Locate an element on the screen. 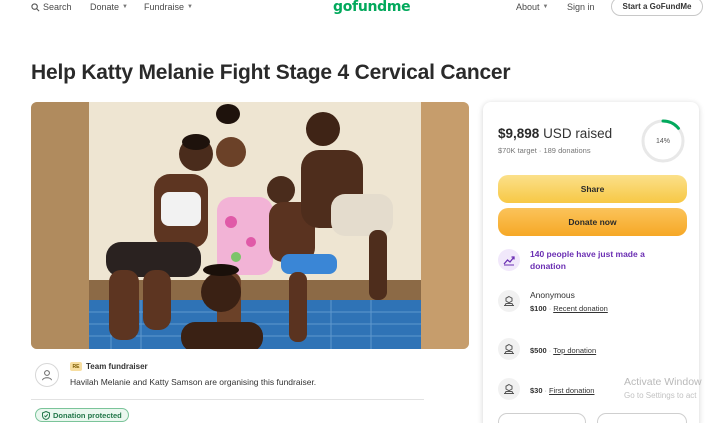  recent-activity: 140 people have just made a donation is located at coordinates (592, 262).